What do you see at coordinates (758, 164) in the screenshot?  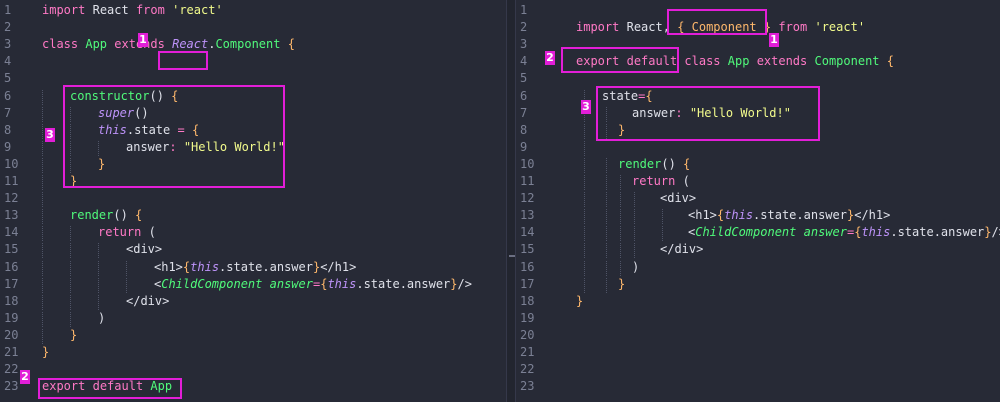 I see `code-line: 10 render() {` at bounding box center [758, 164].